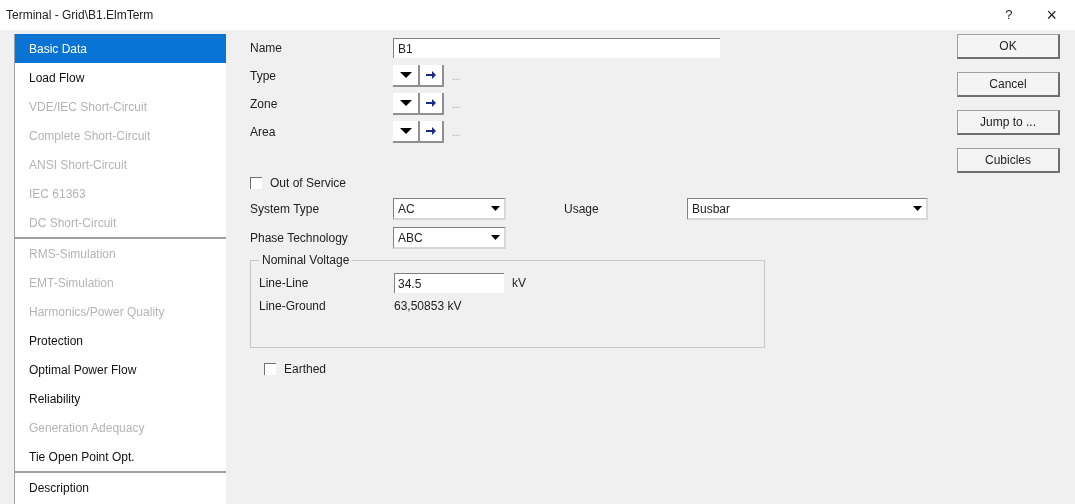  What do you see at coordinates (263, 132) in the screenshot?
I see `field-label: Area` at bounding box center [263, 132].